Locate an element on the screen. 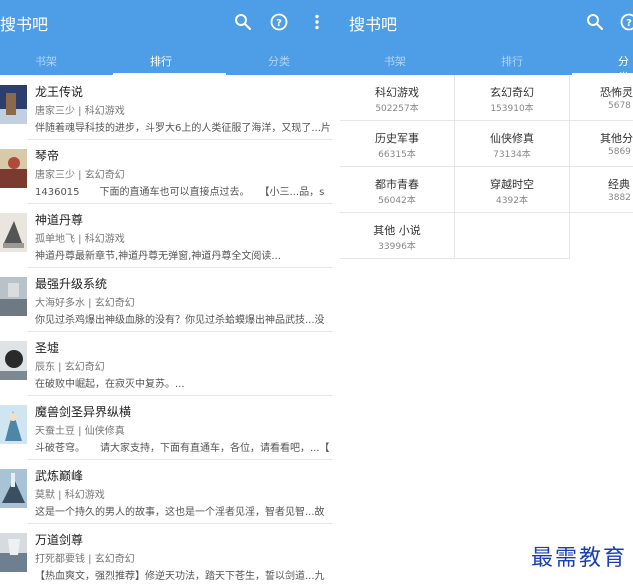 This screenshot has height=584, width=633. category-cell: 其他 小说 33996本 is located at coordinates (397, 236).